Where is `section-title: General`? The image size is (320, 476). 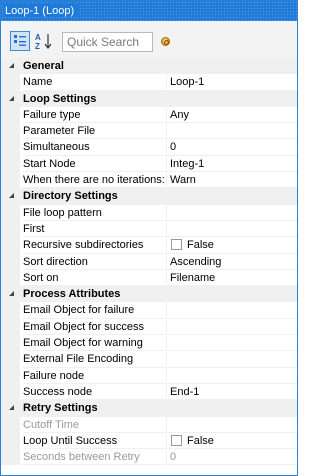 section-title: General is located at coordinates (43, 66).